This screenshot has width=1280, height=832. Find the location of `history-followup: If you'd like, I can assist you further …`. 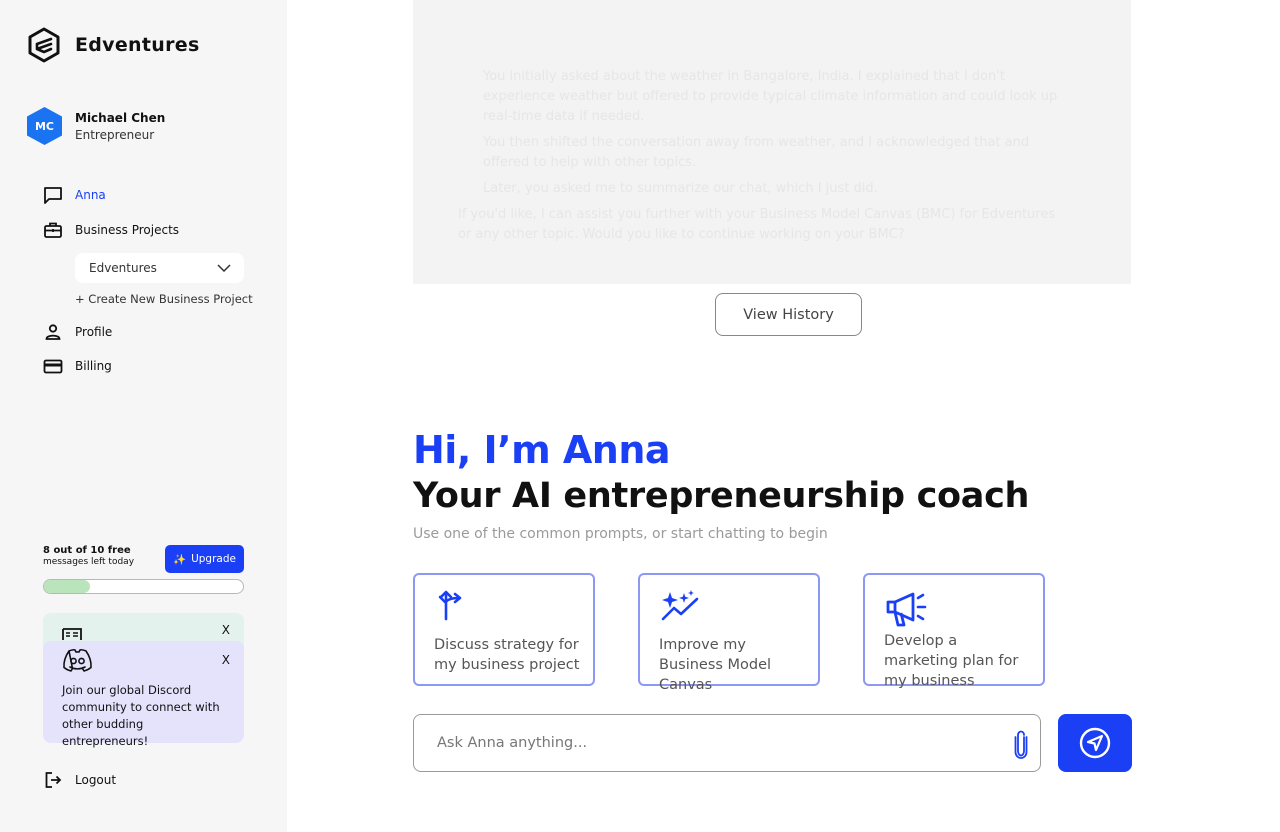

history-followup: If you'd like, I can assist you further … is located at coordinates (757, 224).